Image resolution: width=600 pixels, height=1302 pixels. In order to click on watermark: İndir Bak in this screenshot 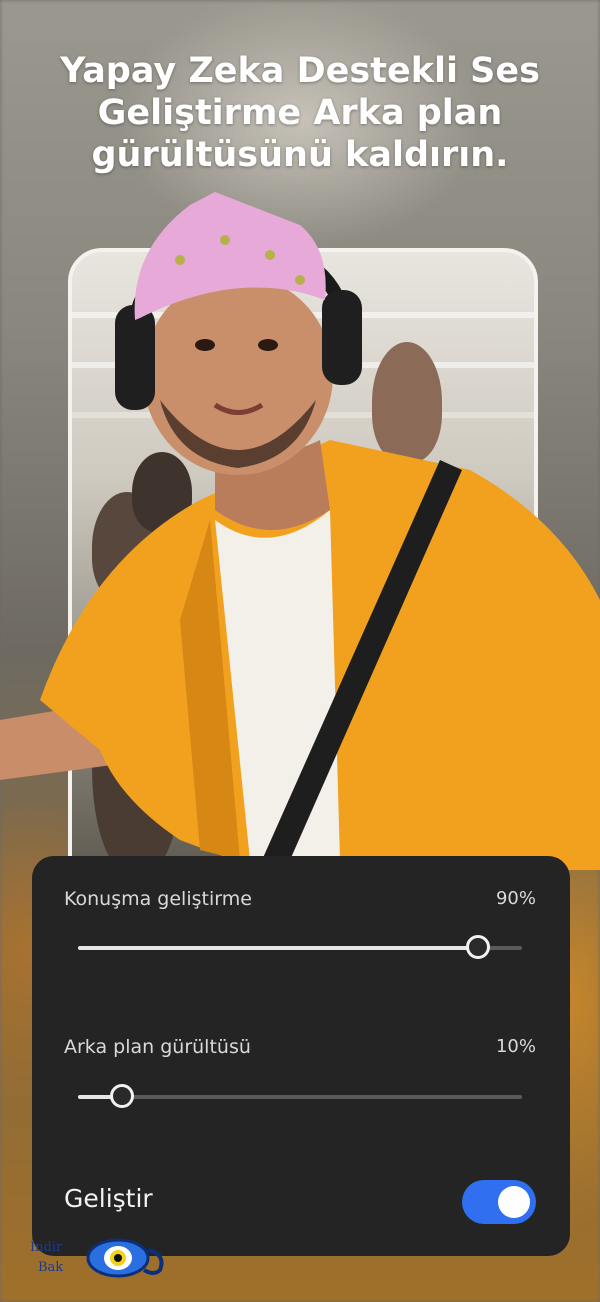, I will do `click(102, 1261)`.